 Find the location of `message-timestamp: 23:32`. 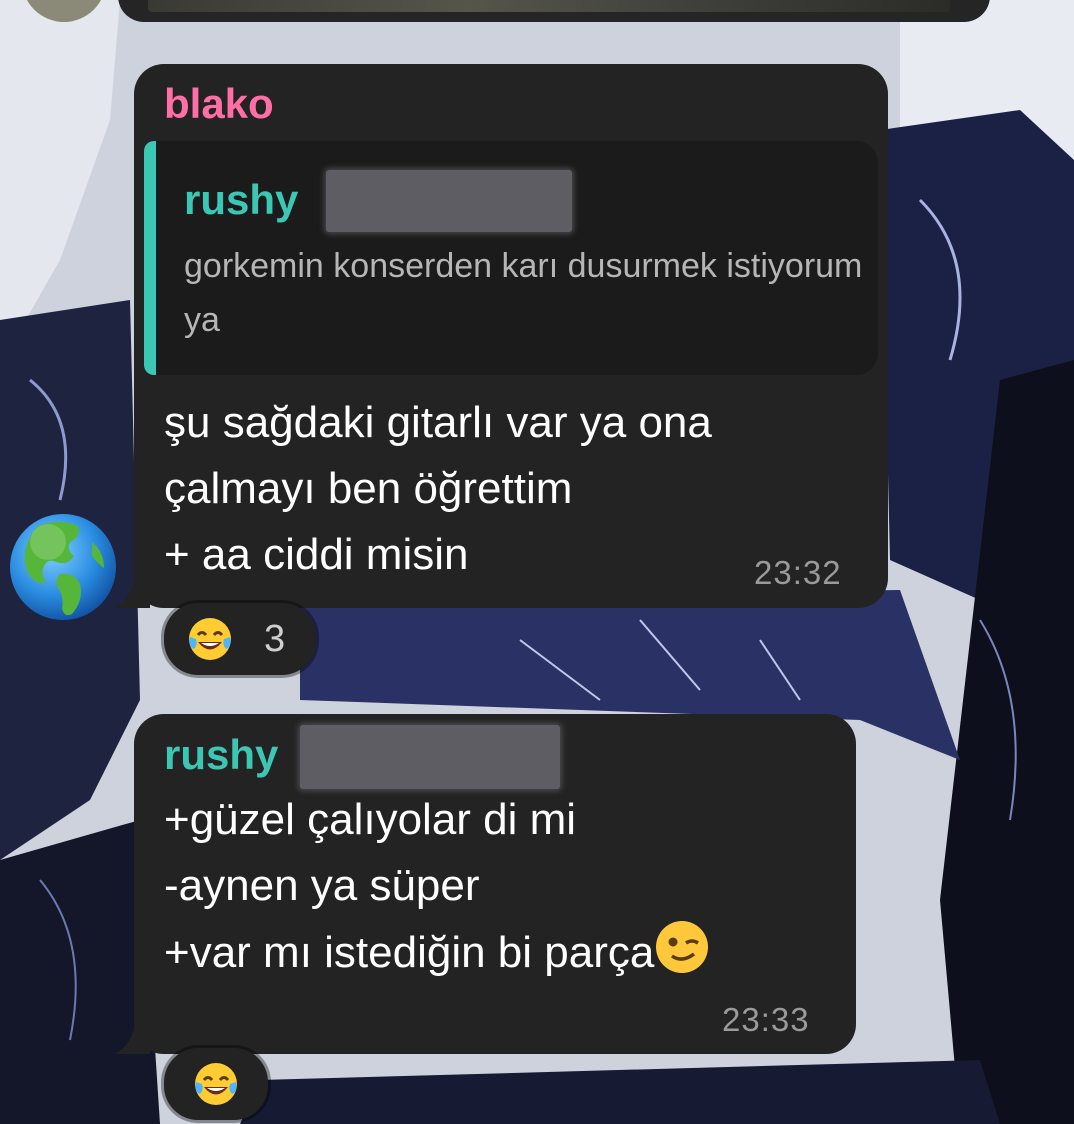

message-timestamp: 23:32 is located at coordinates (798, 572).